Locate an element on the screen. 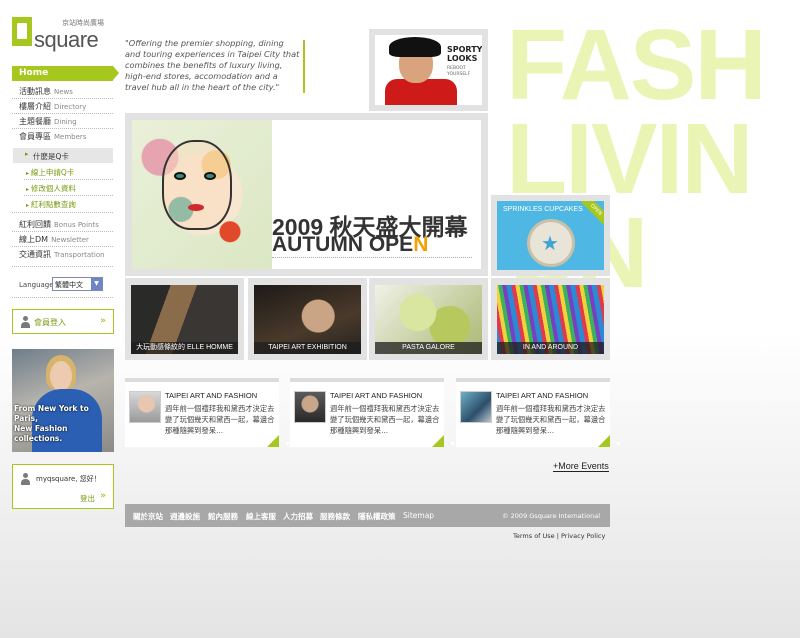 The width and height of the screenshot is (800, 638). feature-thumb-art-exhibition: TAIPEI ART EXHIBITION is located at coordinates (307, 319).